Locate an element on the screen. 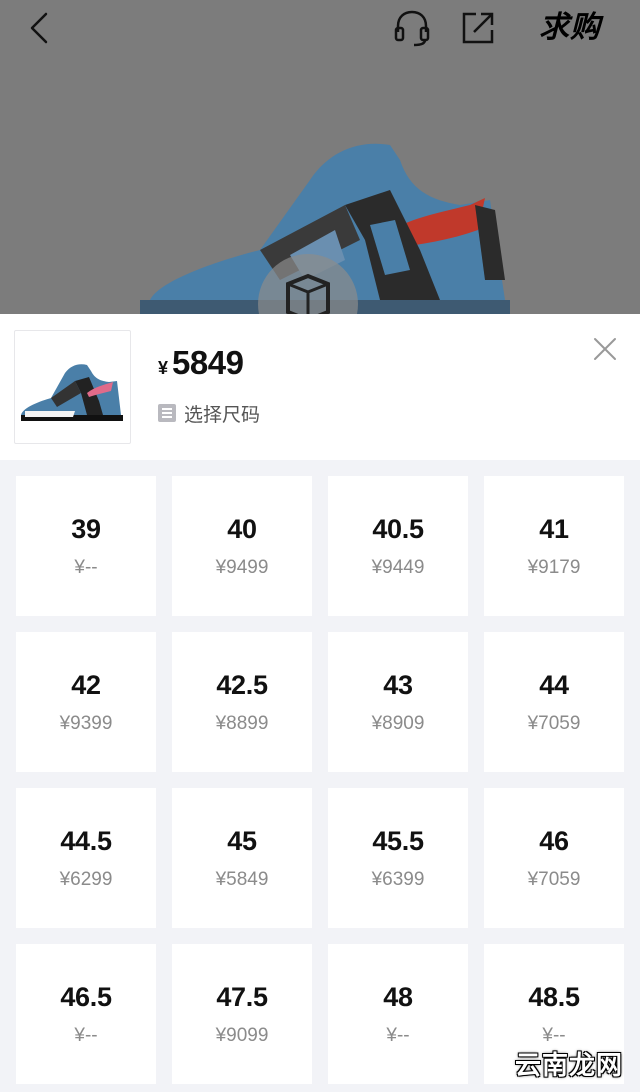 The width and height of the screenshot is (640, 1092). size-label: 46 is located at coordinates (554, 840).